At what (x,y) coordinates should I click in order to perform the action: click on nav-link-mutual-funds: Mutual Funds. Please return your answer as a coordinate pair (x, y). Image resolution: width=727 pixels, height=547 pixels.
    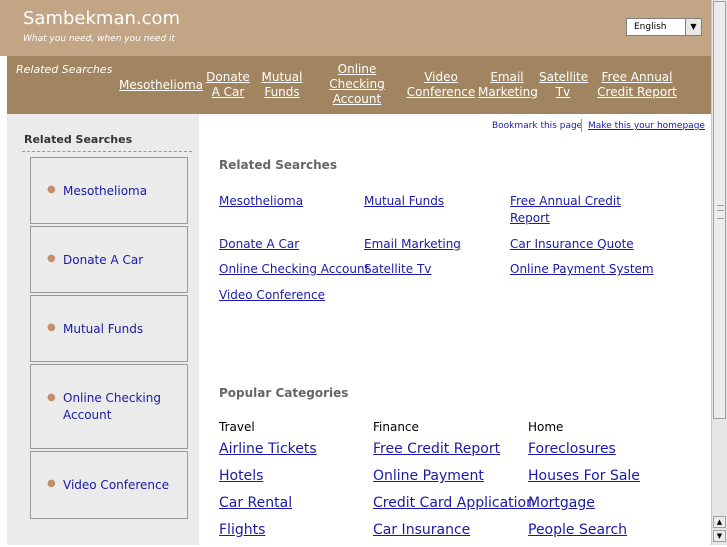
    Looking at the image, I should click on (282, 85).